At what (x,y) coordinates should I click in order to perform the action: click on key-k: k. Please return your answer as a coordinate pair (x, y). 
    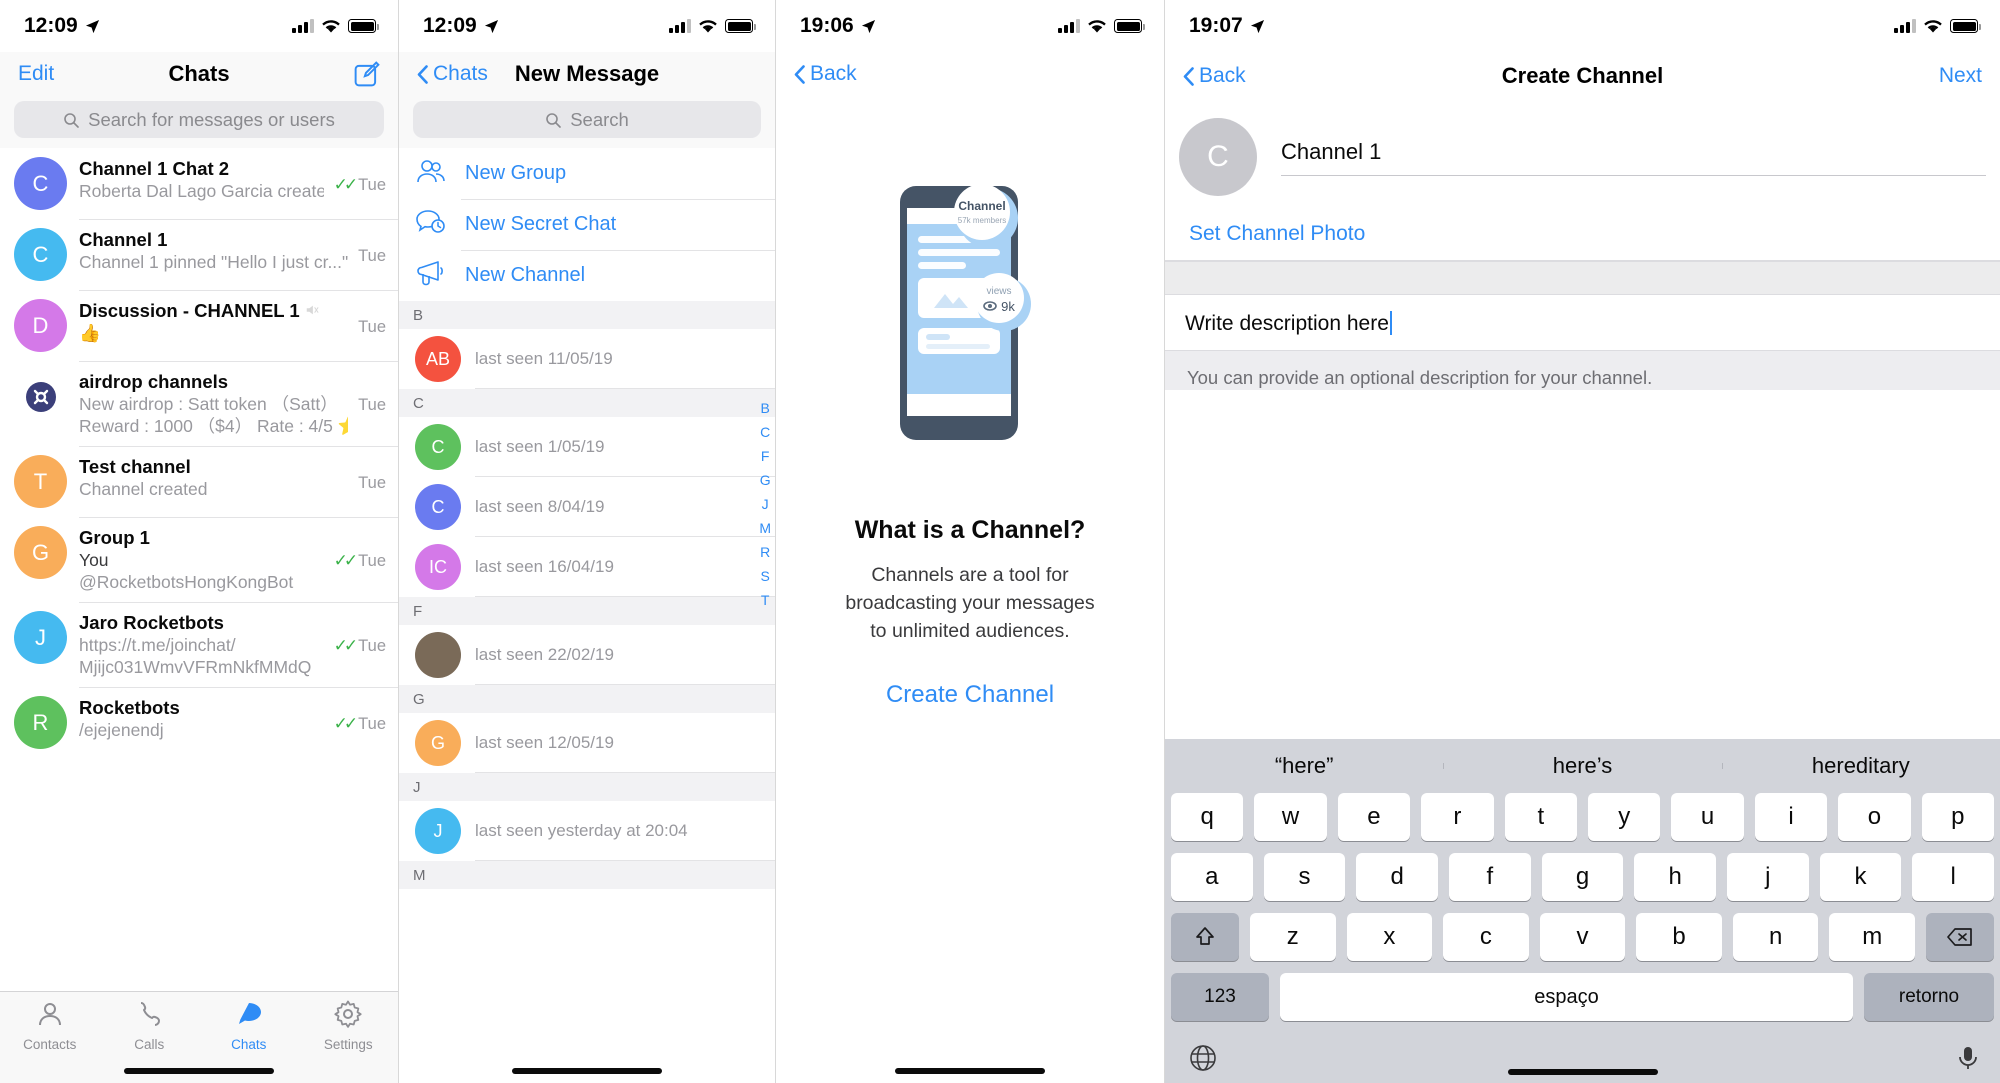
    Looking at the image, I should click on (1860, 877).